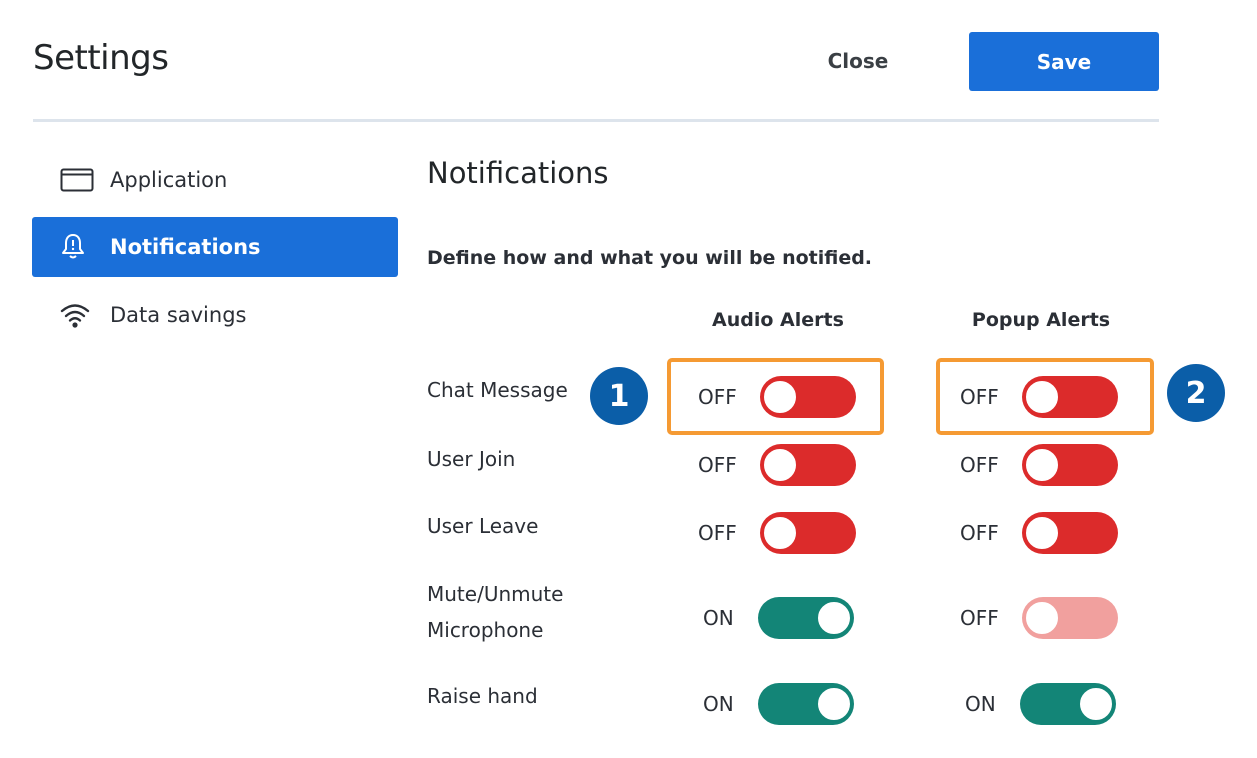 This screenshot has height=758, width=1257. I want to click on column-header-popup-alerts: Popup Alerts, so click(1041, 320).